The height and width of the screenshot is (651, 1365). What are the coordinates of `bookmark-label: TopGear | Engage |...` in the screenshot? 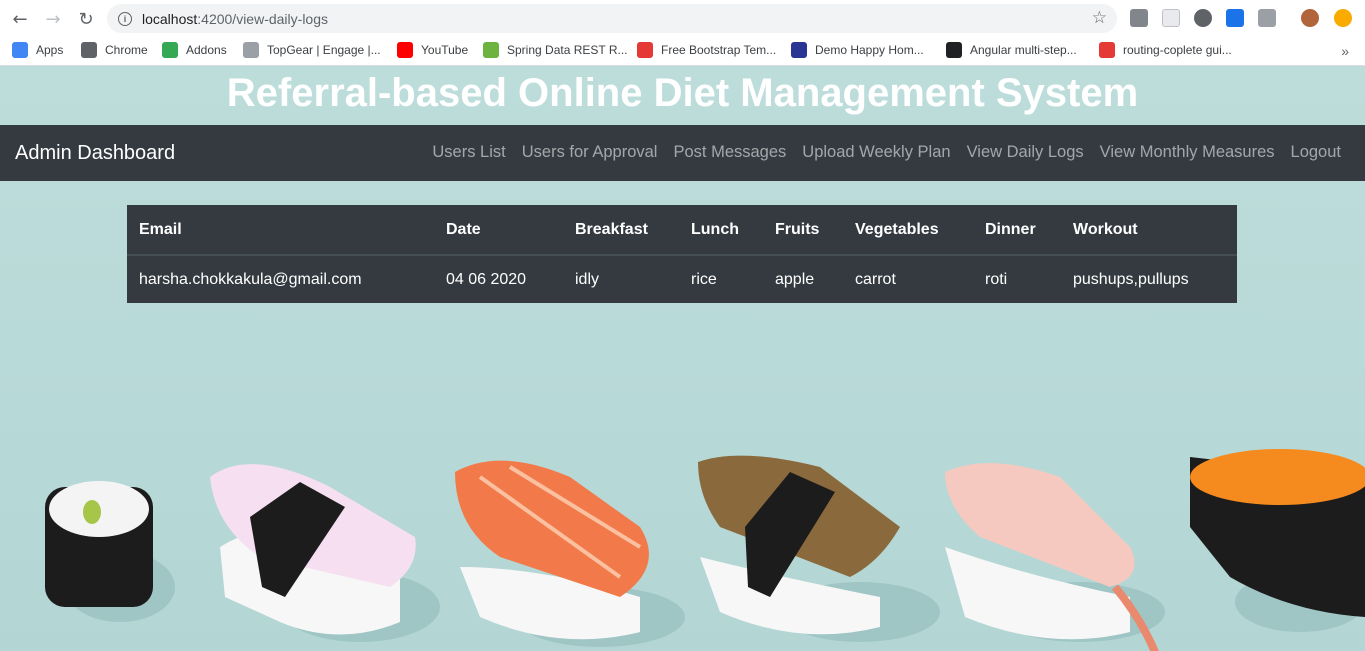 It's located at (324, 50).